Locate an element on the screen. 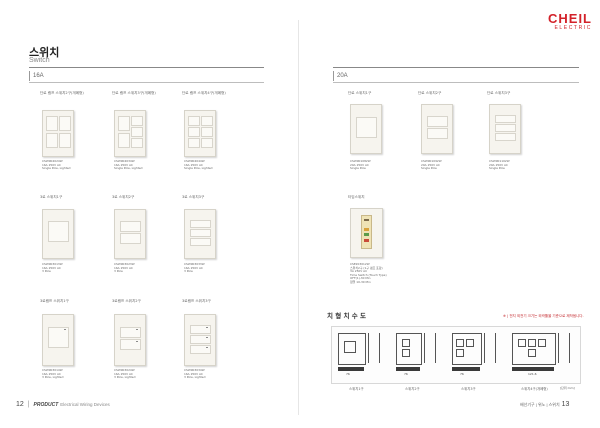 This screenshot has width=600, height=428. page-number-right: 13 is located at coordinates (565, 404).